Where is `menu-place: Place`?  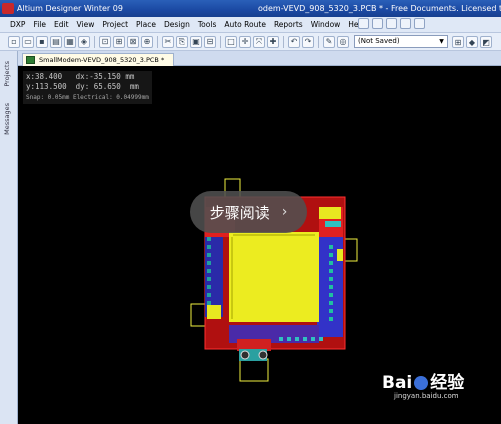 menu-place: Place is located at coordinates (146, 24).